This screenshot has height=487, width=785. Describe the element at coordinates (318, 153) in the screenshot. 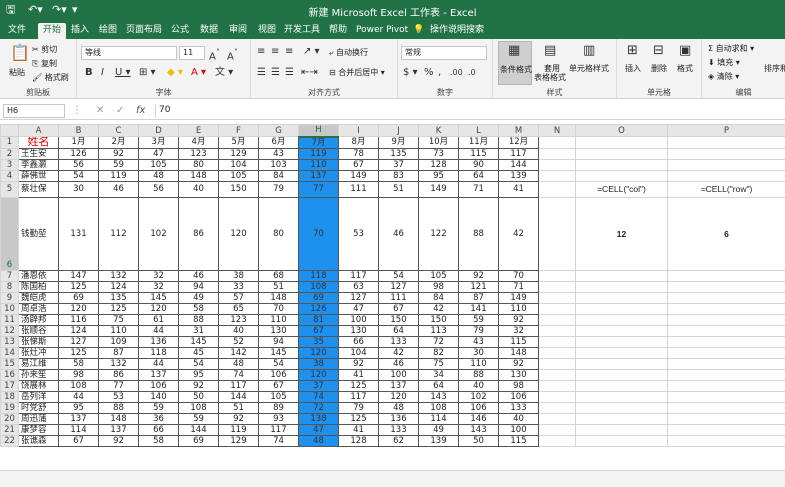

I see `value-cell: 119` at that location.